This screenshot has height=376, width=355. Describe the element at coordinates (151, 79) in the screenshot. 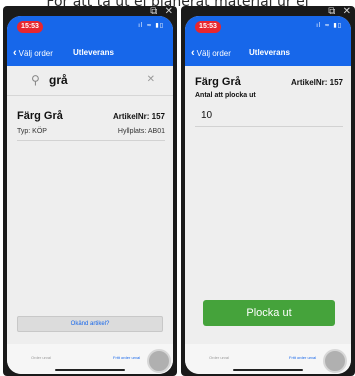

I see `clear-icon: ✕` at that location.